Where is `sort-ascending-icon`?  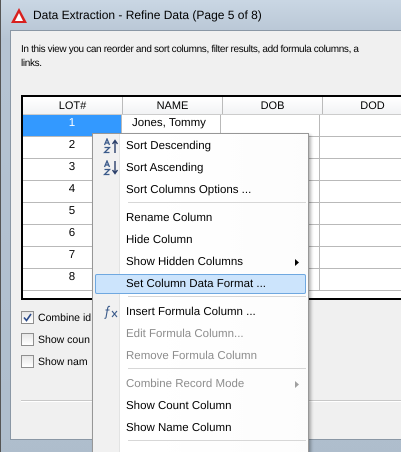 sort-ascending-icon is located at coordinates (111, 168).